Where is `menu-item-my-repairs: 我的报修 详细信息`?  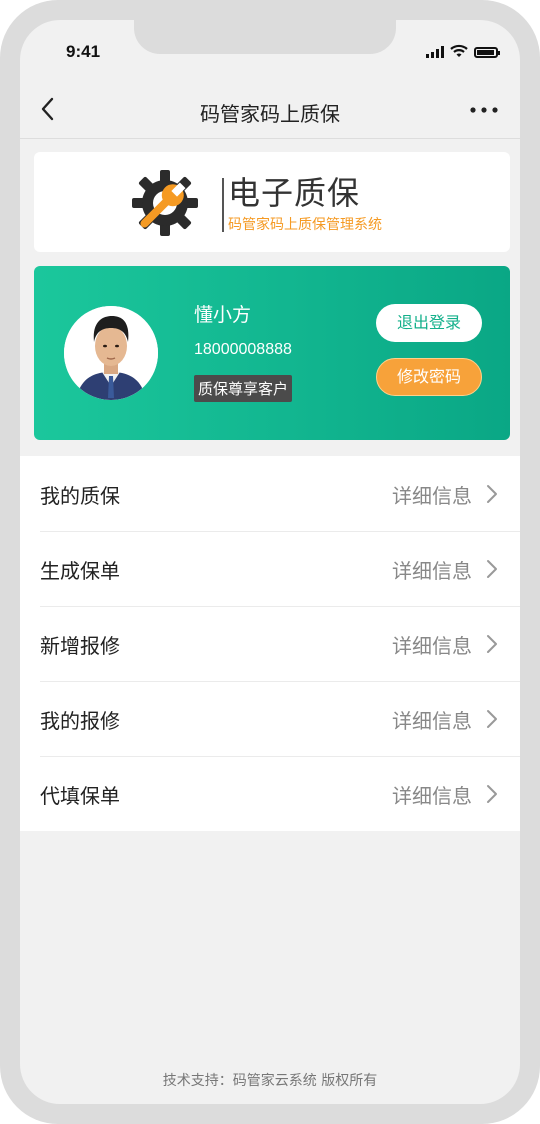
menu-item-my-repairs: 我的报修 详细信息 is located at coordinates (270, 718).